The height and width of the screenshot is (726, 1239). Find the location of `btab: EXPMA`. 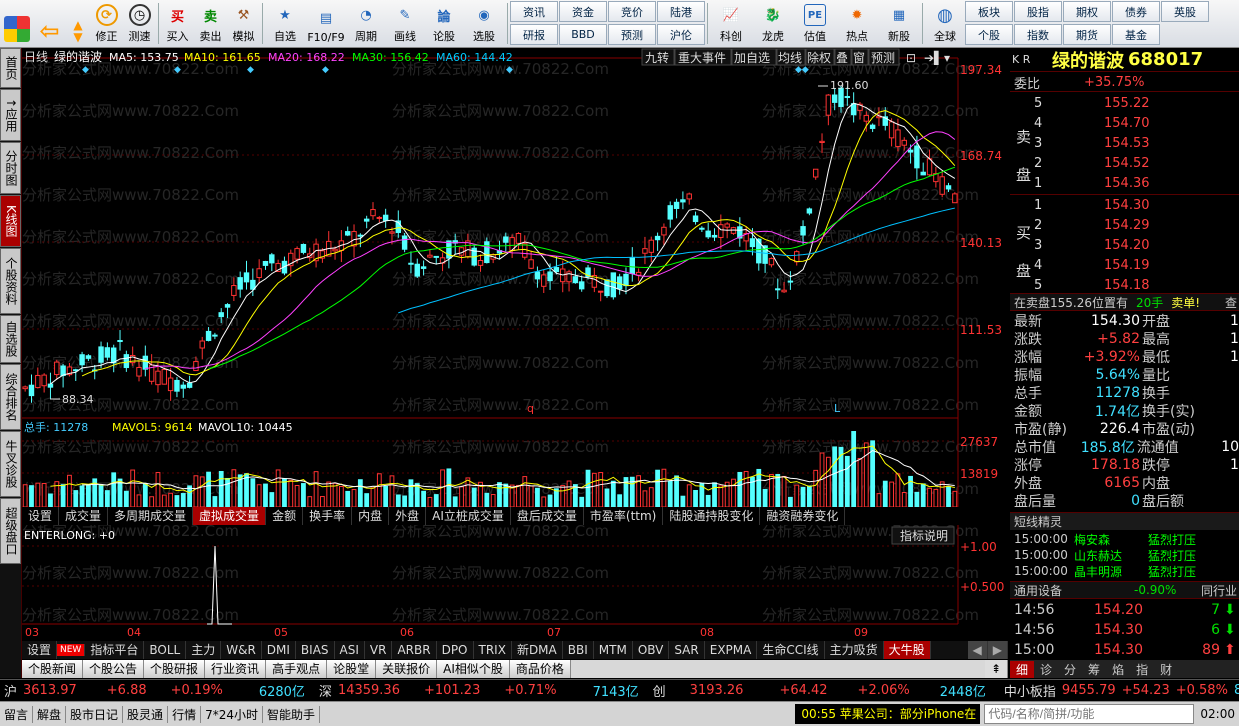

btab: EXPMA is located at coordinates (731, 650).